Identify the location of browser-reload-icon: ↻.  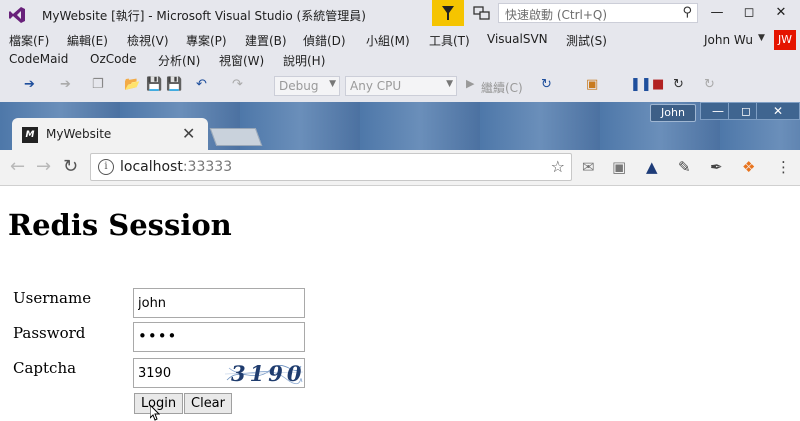
(70, 166).